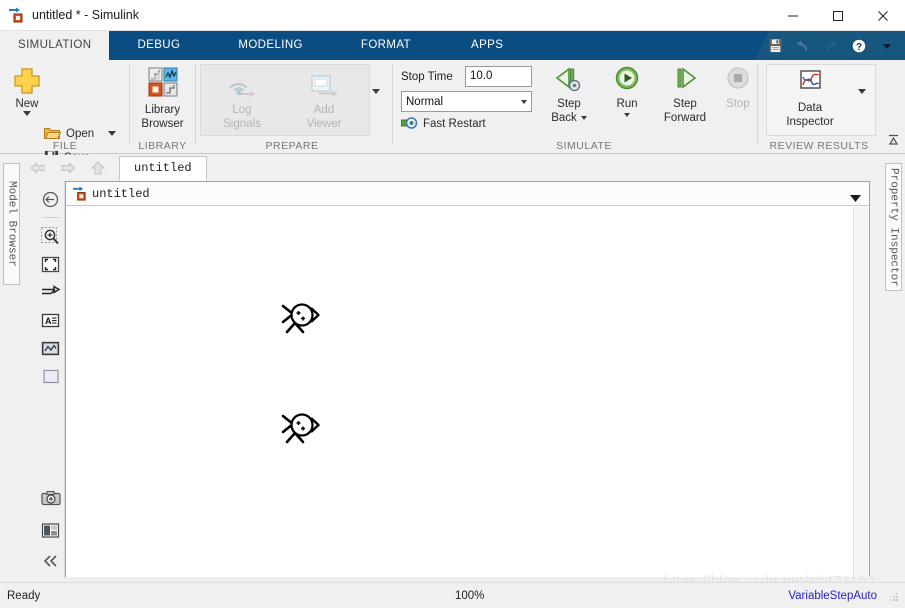 The width and height of the screenshot is (905, 608). Describe the element at coordinates (292, 146) in the screenshot. I see `ribbon-group-prepare-label: PREPARE` at that location.